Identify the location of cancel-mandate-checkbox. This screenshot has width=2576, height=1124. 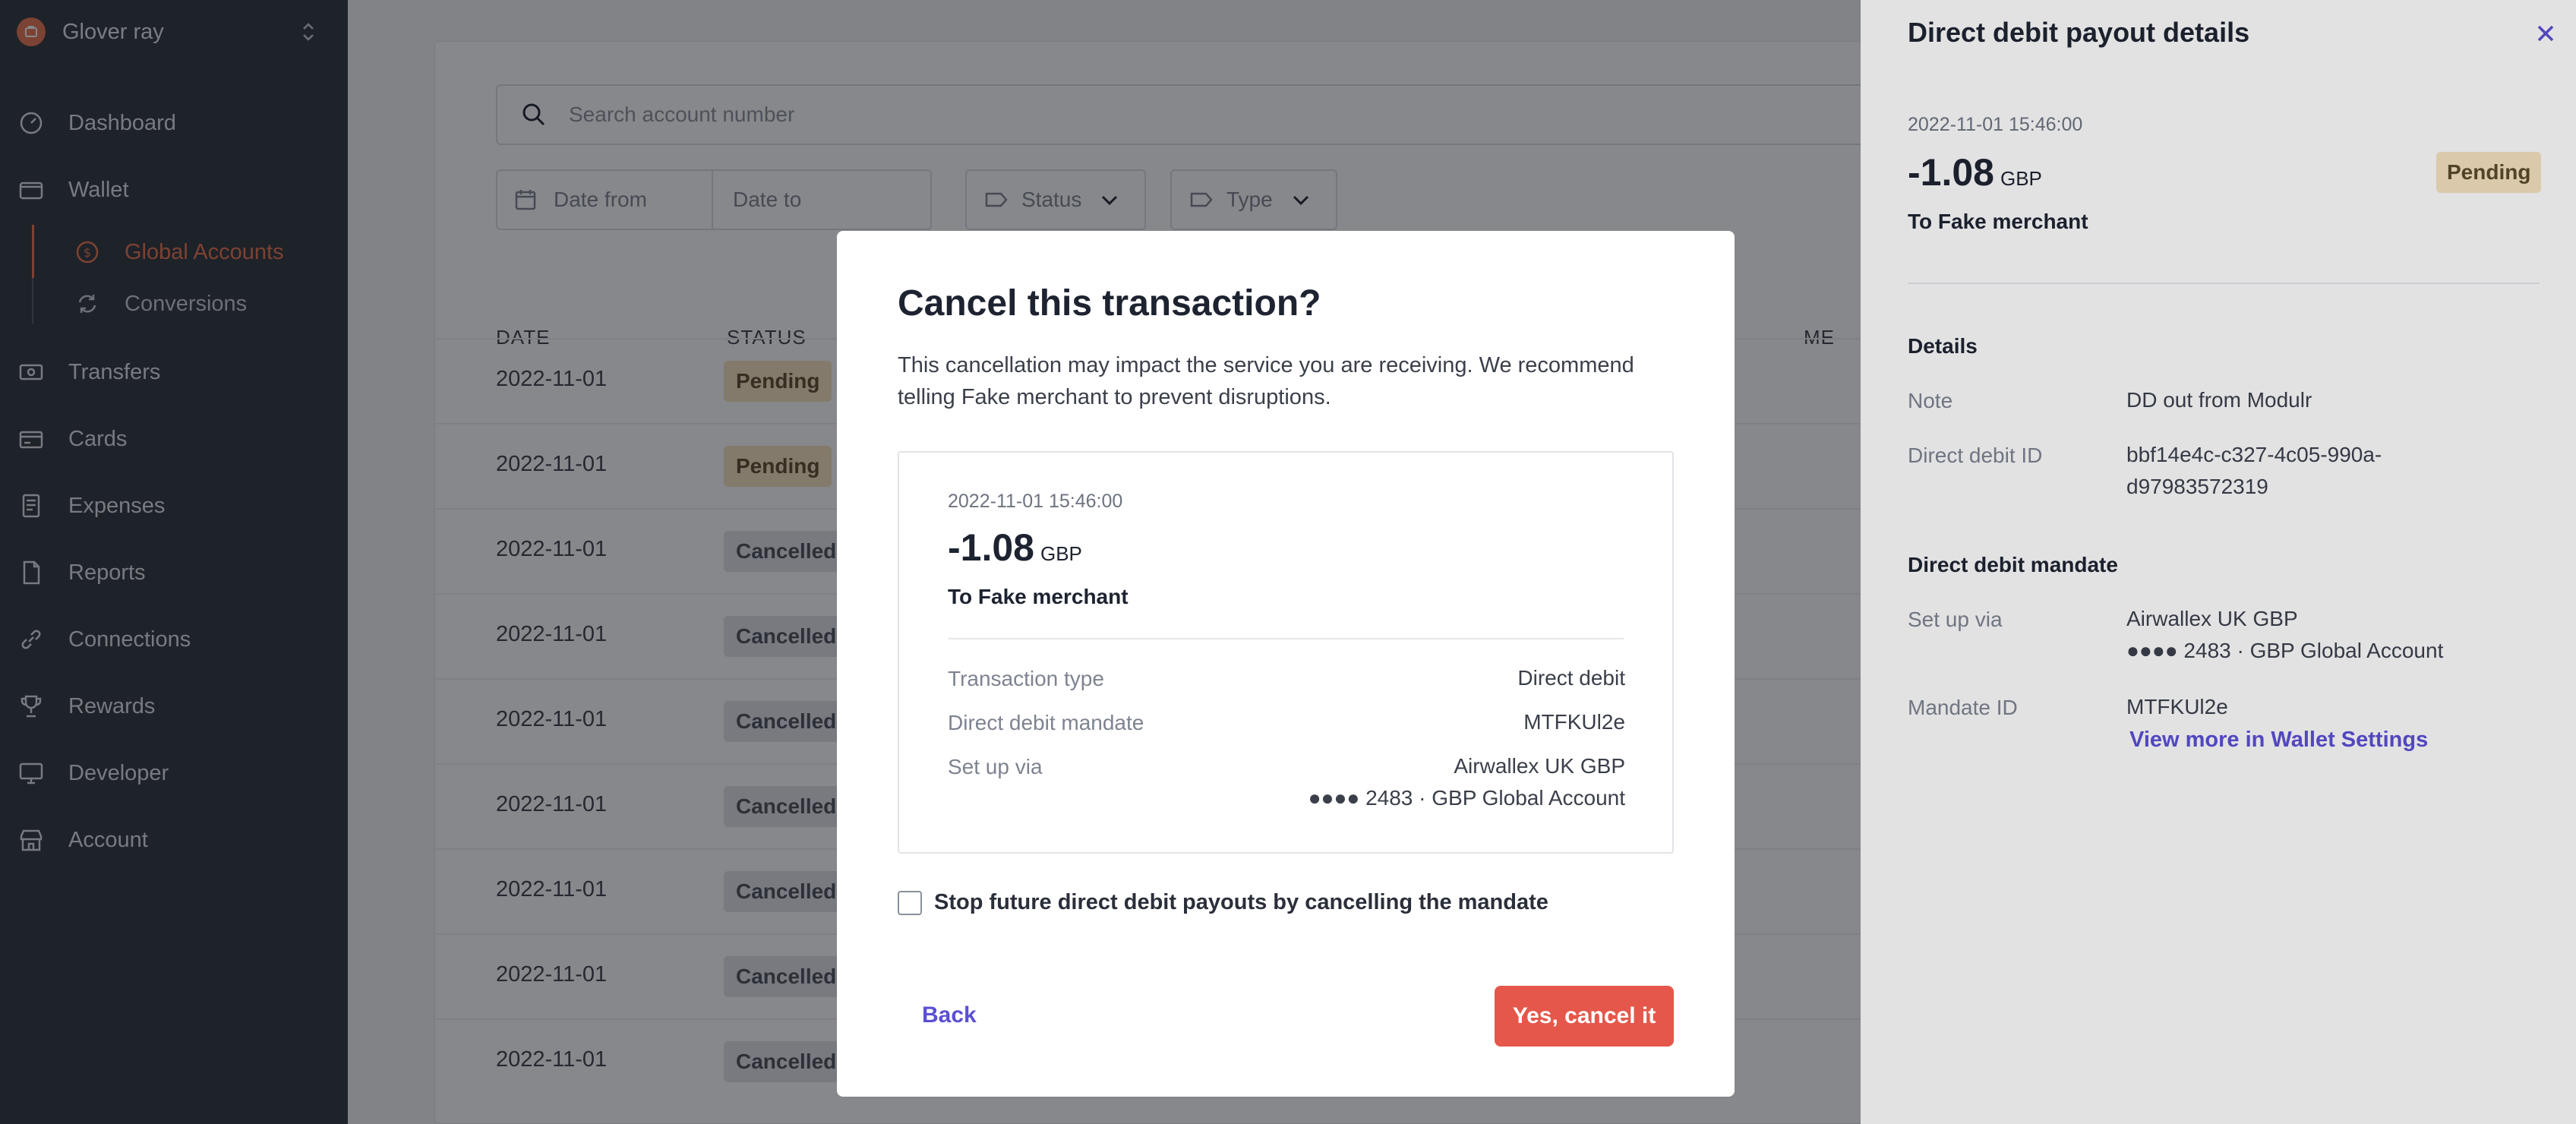
(910, 902).